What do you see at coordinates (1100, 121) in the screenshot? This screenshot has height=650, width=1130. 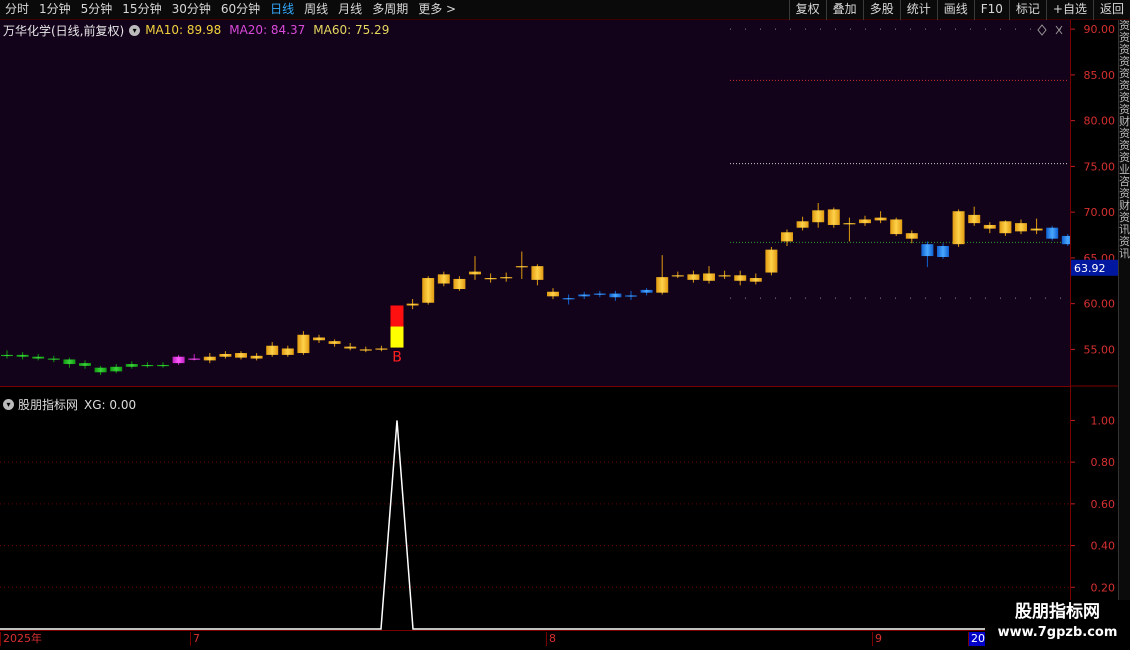 I see `price-tick-label: 80.00` at bounding box center [1100, 121].